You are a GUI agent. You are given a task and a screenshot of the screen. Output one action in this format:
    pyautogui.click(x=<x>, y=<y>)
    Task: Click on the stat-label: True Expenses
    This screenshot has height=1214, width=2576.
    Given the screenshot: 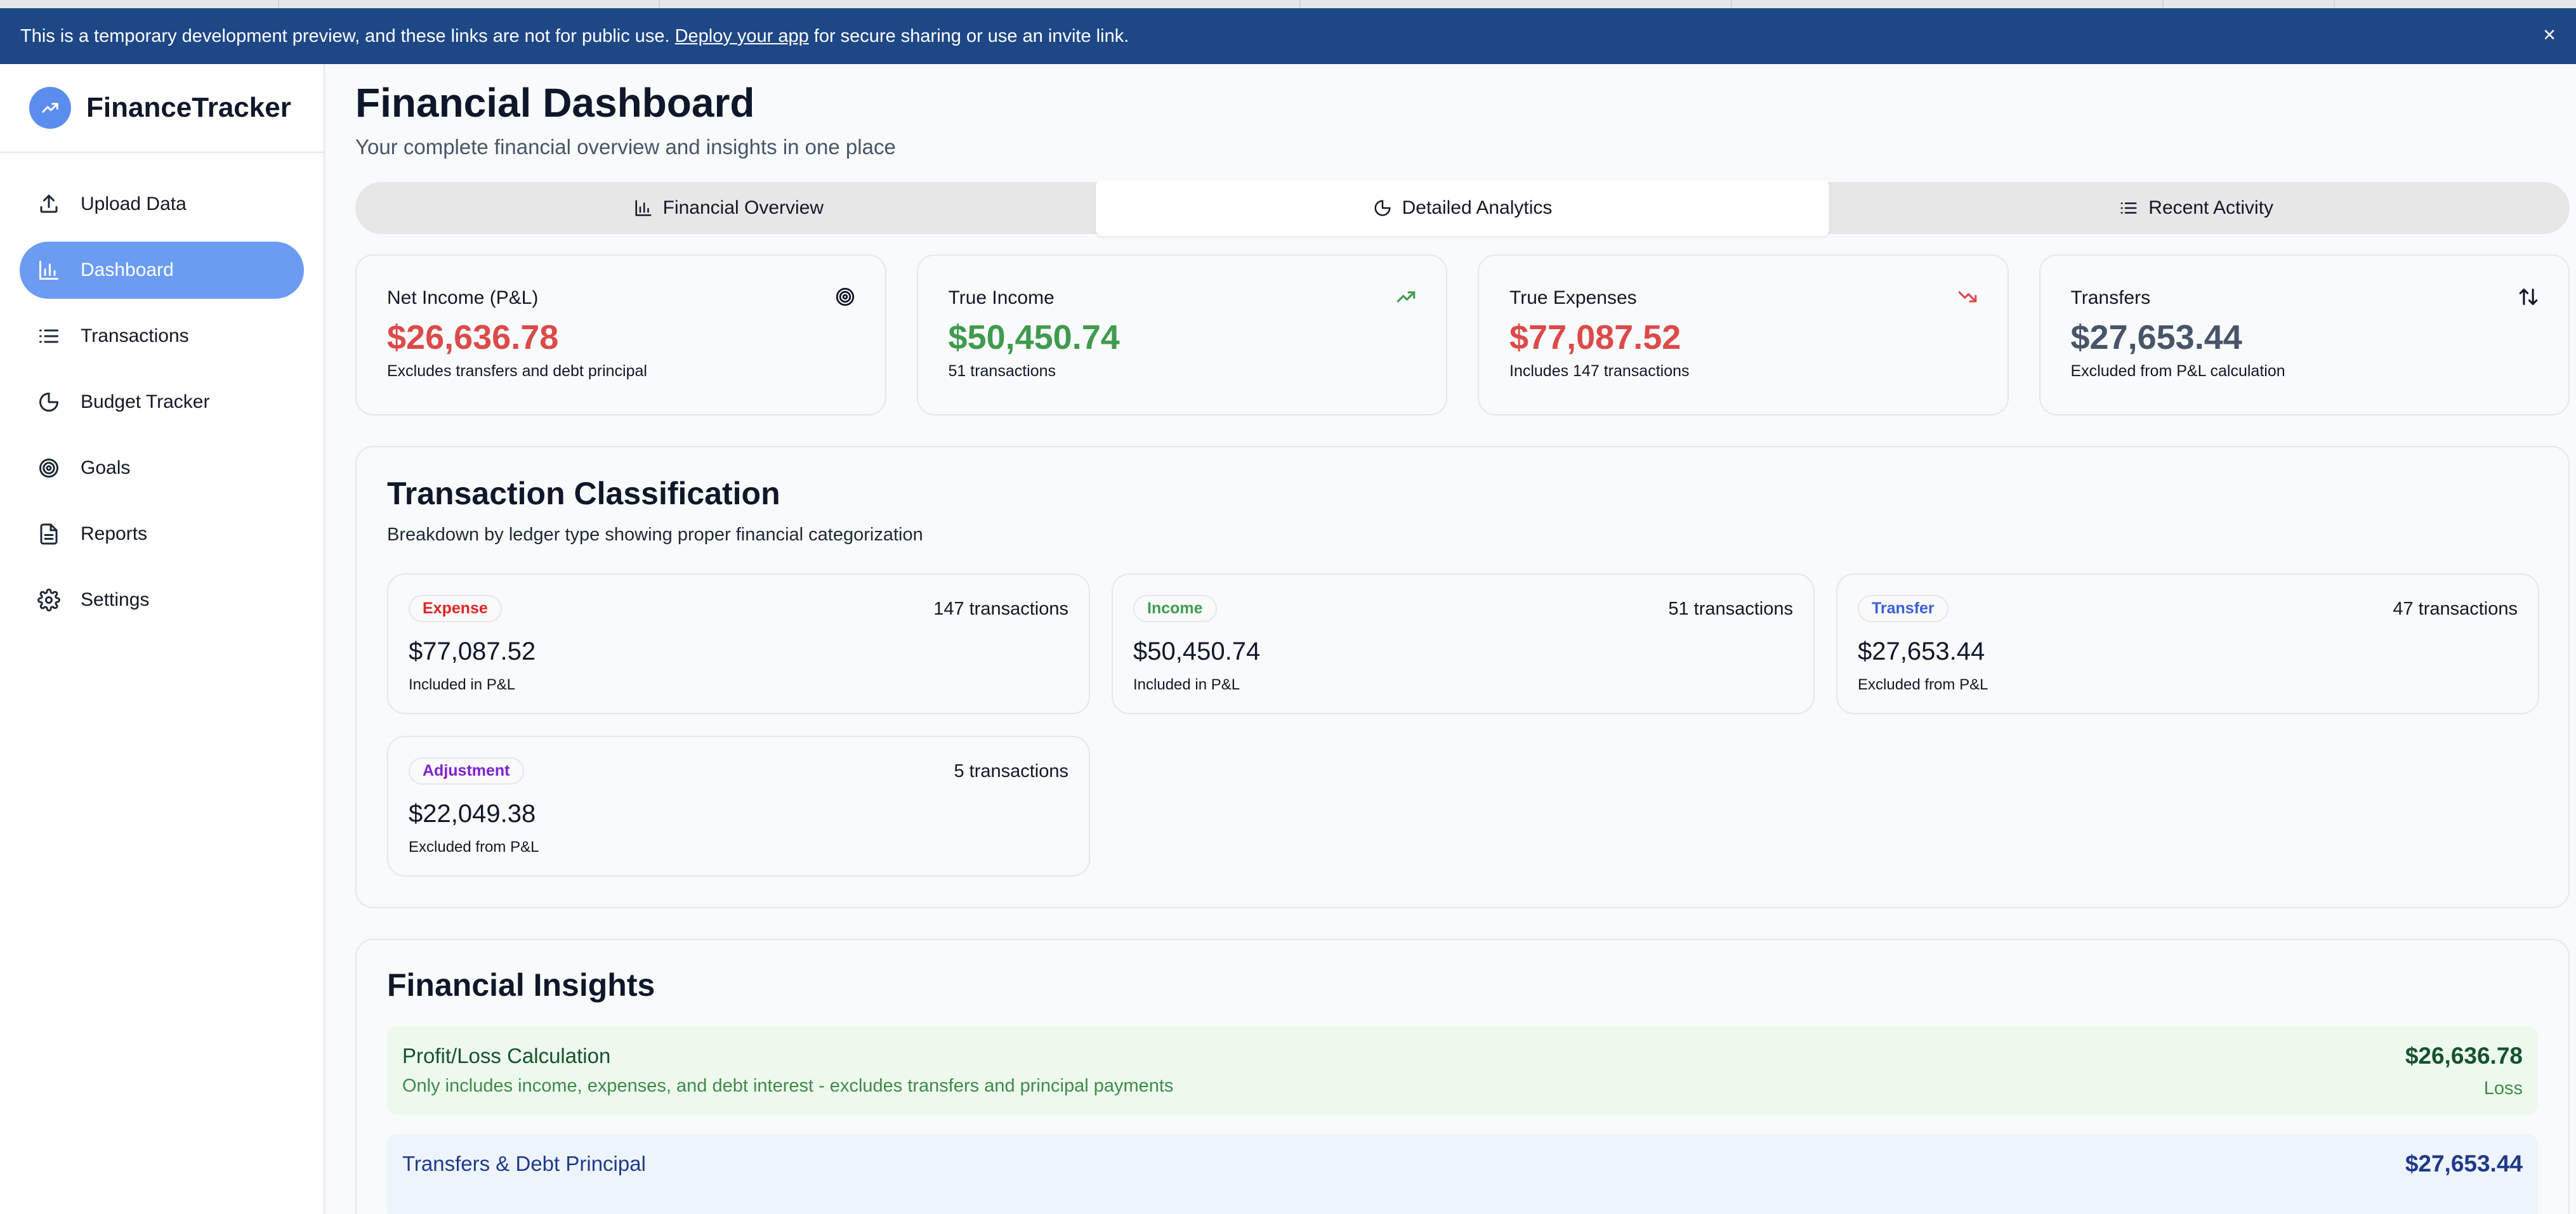 What is the action you would take?
    pyautogui.click(x=1573, y=297)
    